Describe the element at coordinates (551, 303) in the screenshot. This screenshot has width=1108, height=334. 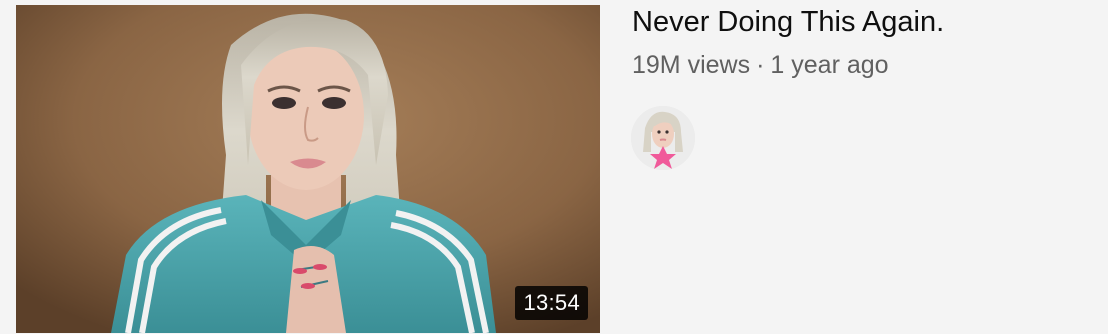
I see `video-duration-badge: 13:54` at that location.